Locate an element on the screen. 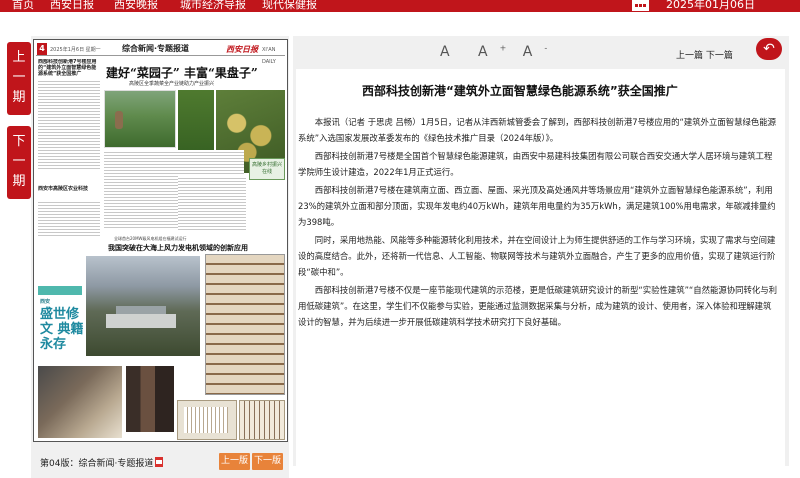 This screenshot has height=478, width=800. culture-header-band is located at coordinates (60, 290).